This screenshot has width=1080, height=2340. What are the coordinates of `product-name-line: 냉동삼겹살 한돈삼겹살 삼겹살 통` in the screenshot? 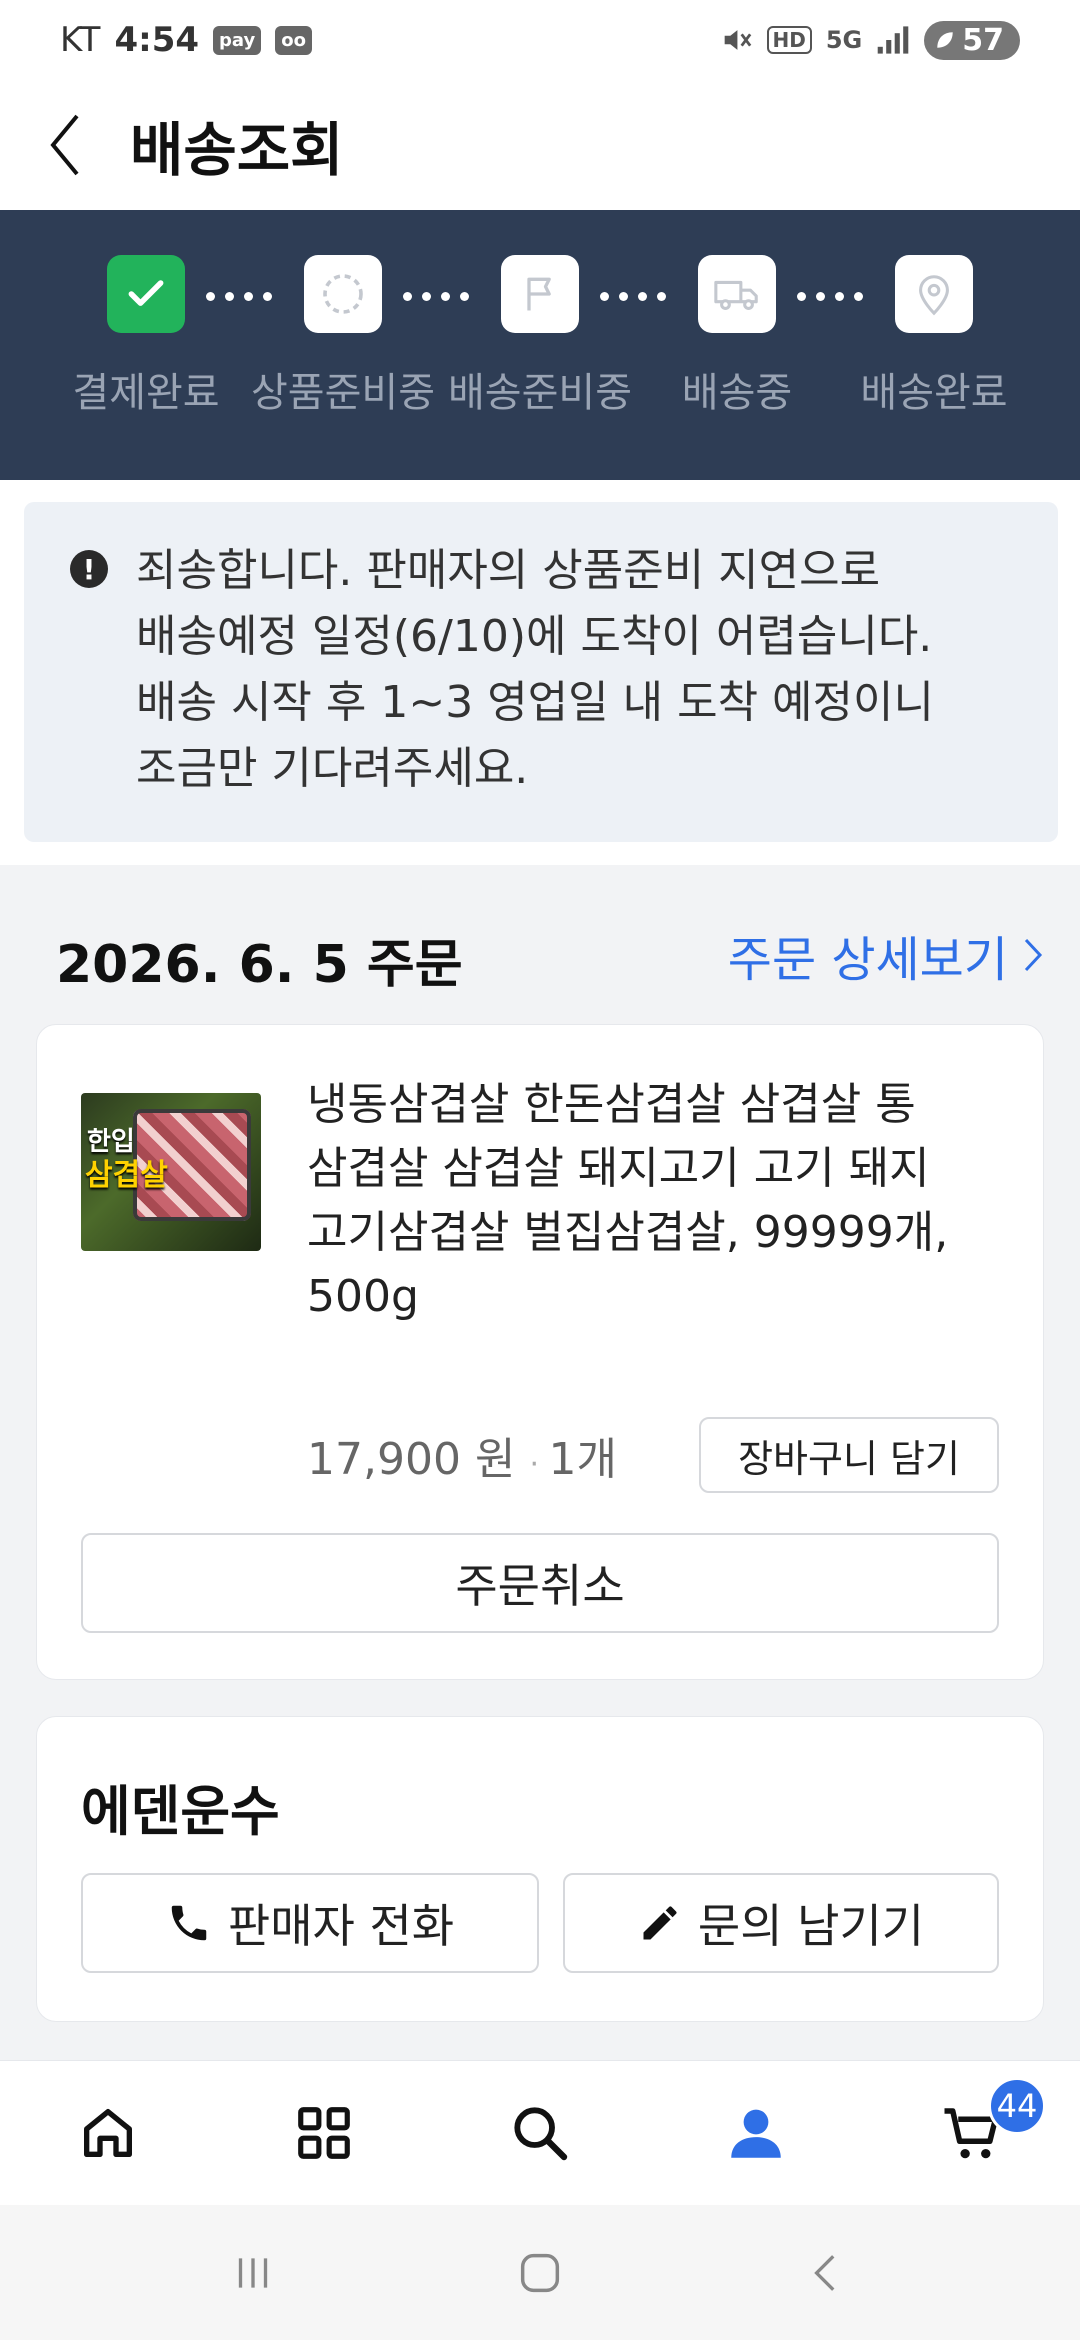 It's located at (611, 1104).